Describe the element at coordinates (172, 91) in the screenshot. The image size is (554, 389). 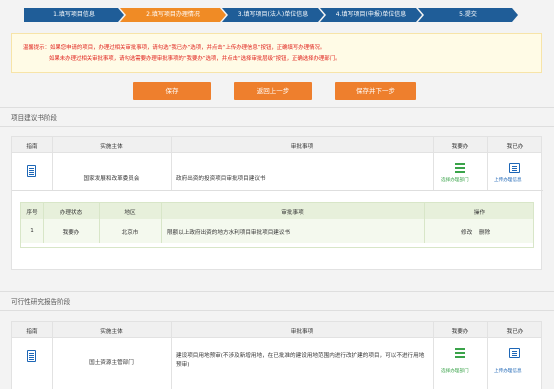
I see `save-button: 保存` at that location.